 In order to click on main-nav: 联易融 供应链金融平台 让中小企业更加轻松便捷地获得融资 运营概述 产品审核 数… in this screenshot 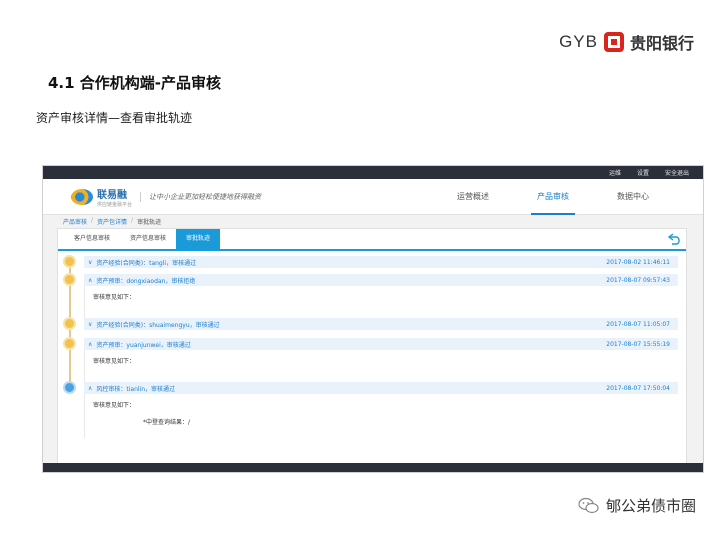, I will do `click(373, 197)`.